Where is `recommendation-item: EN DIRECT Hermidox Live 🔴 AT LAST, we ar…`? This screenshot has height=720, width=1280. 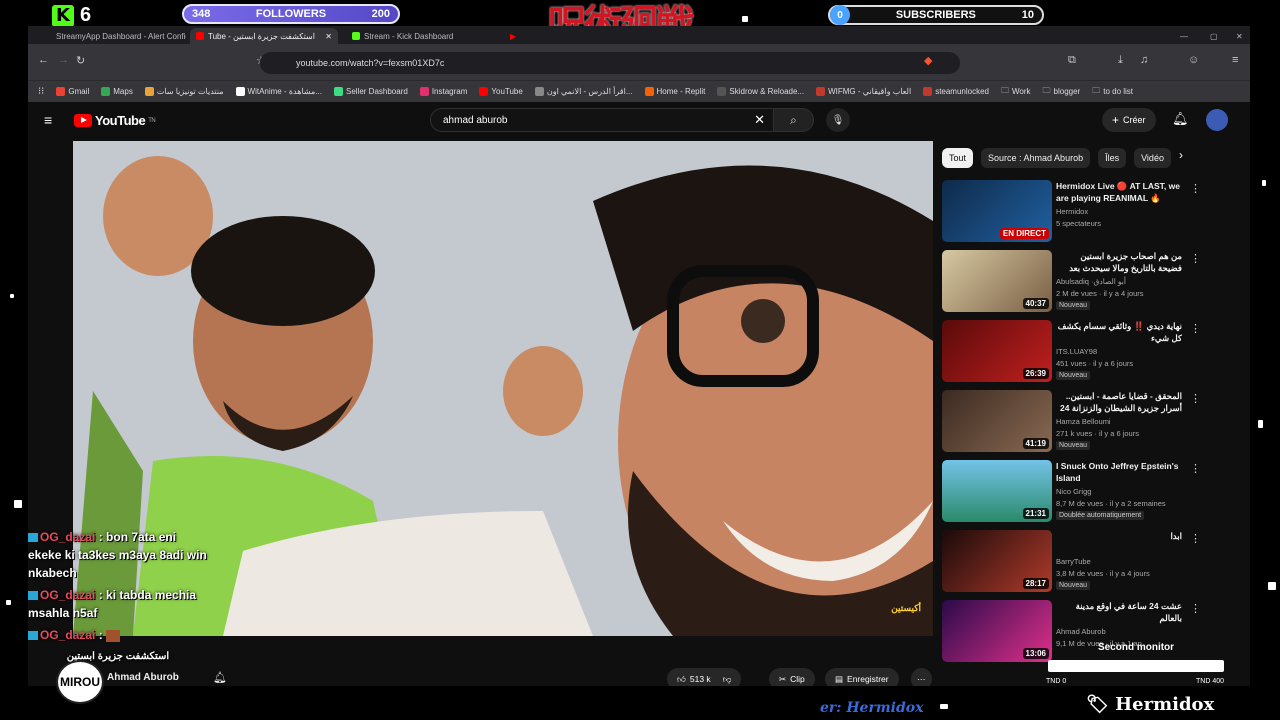
recommendation-item: EN DIRECT Hermidox Live 🔴 AT LAST, we ar… is located at coordinates (1087, 212).